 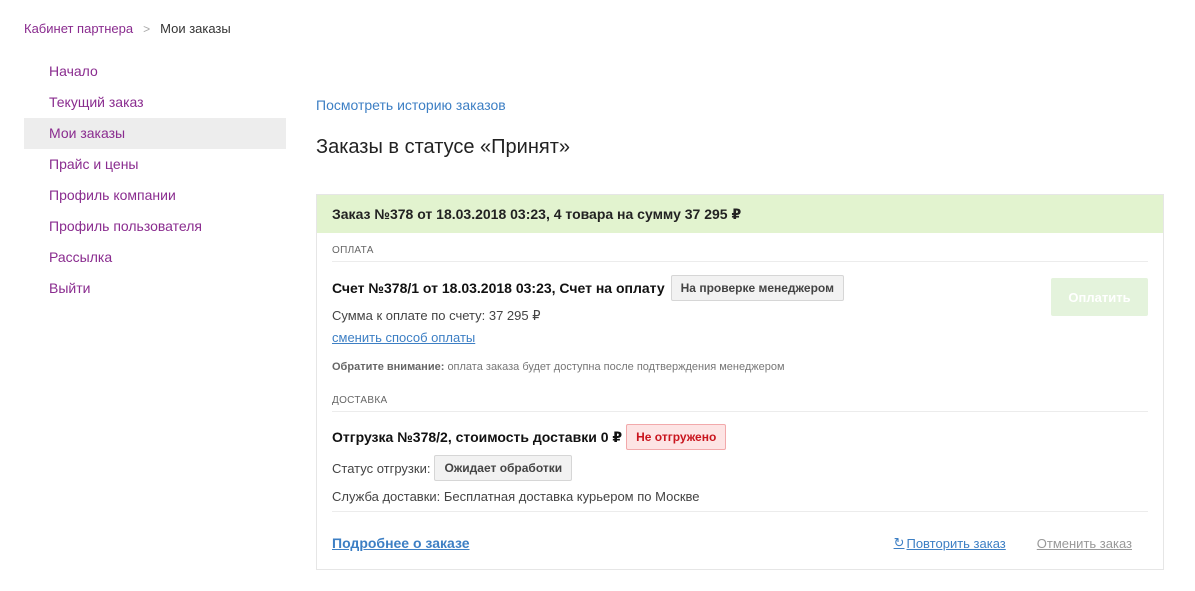 I want to click on cancel-order-link: Отменить заказ, so click(x=1084, y=543).